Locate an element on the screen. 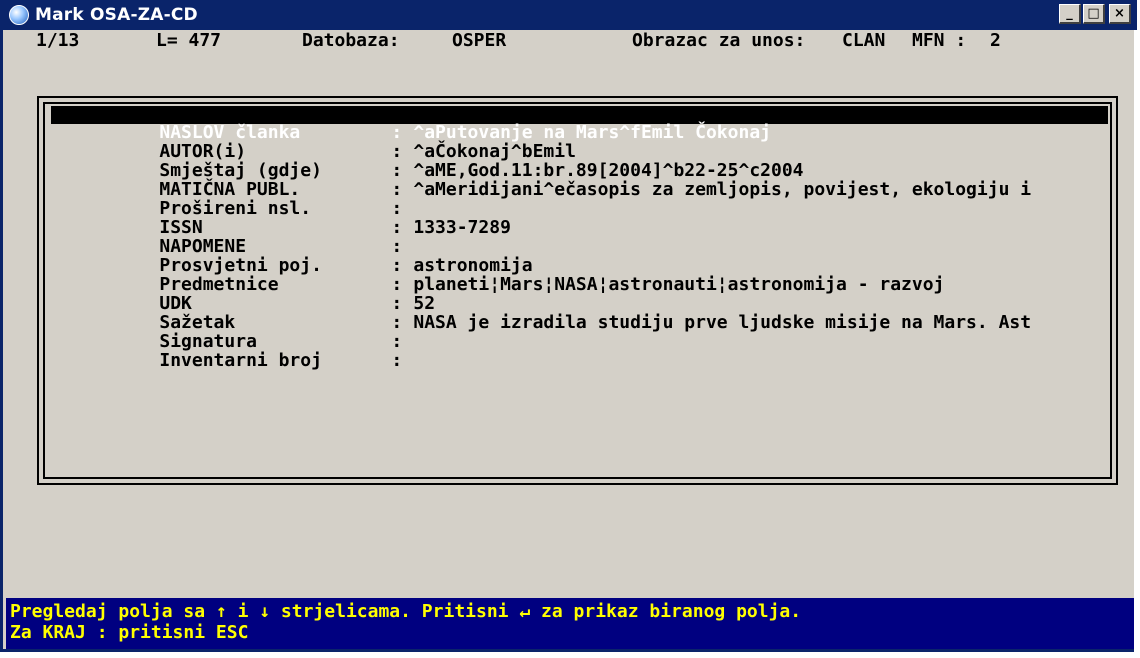 The width and height of the screenshot is (1140, 658). app-icon is located at coordinates (19, 15).